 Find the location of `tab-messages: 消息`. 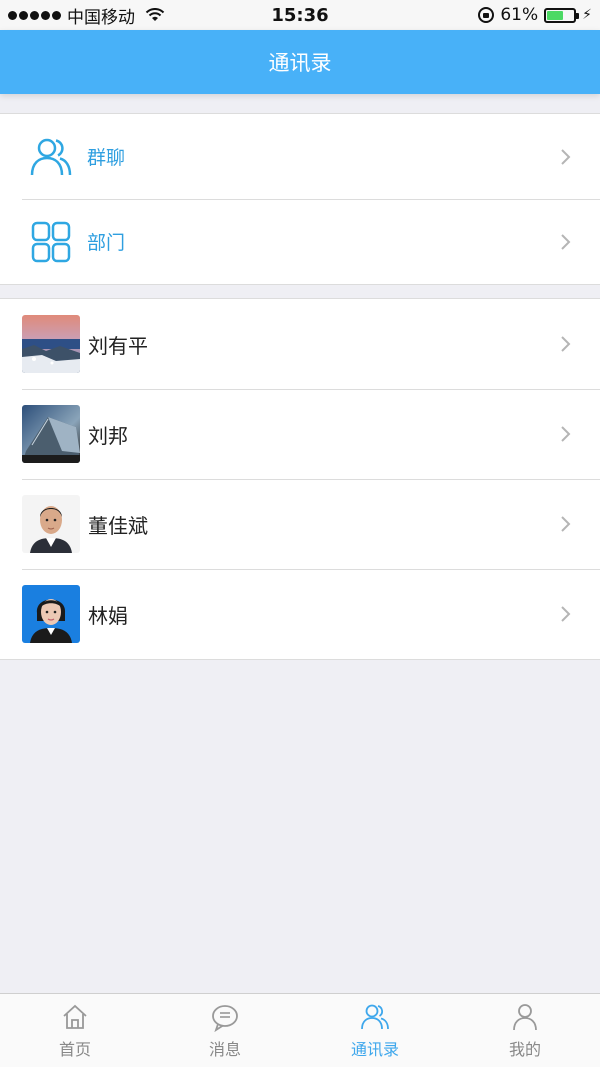

tab-messages: 消息 is located at coordinates (225, 1030).